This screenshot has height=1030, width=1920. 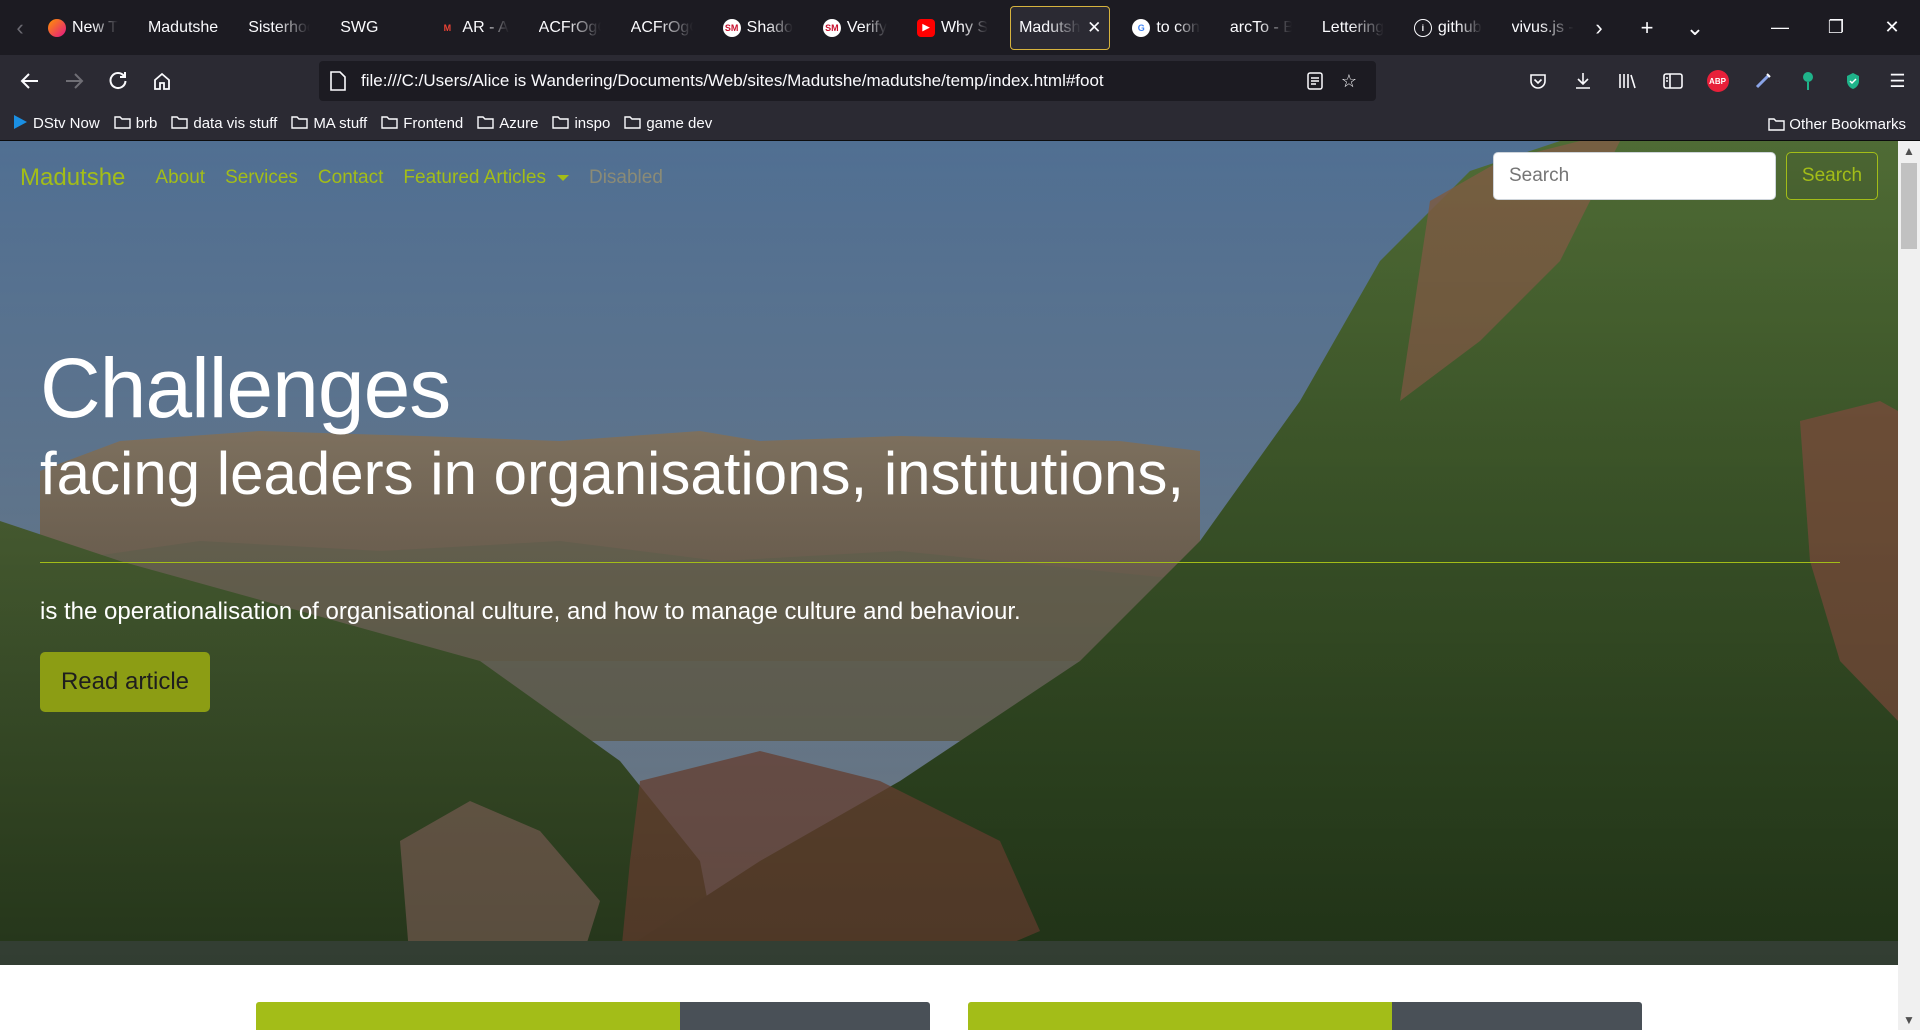 I want to click on bookmark-item: brb, so click(x=135, y=124).